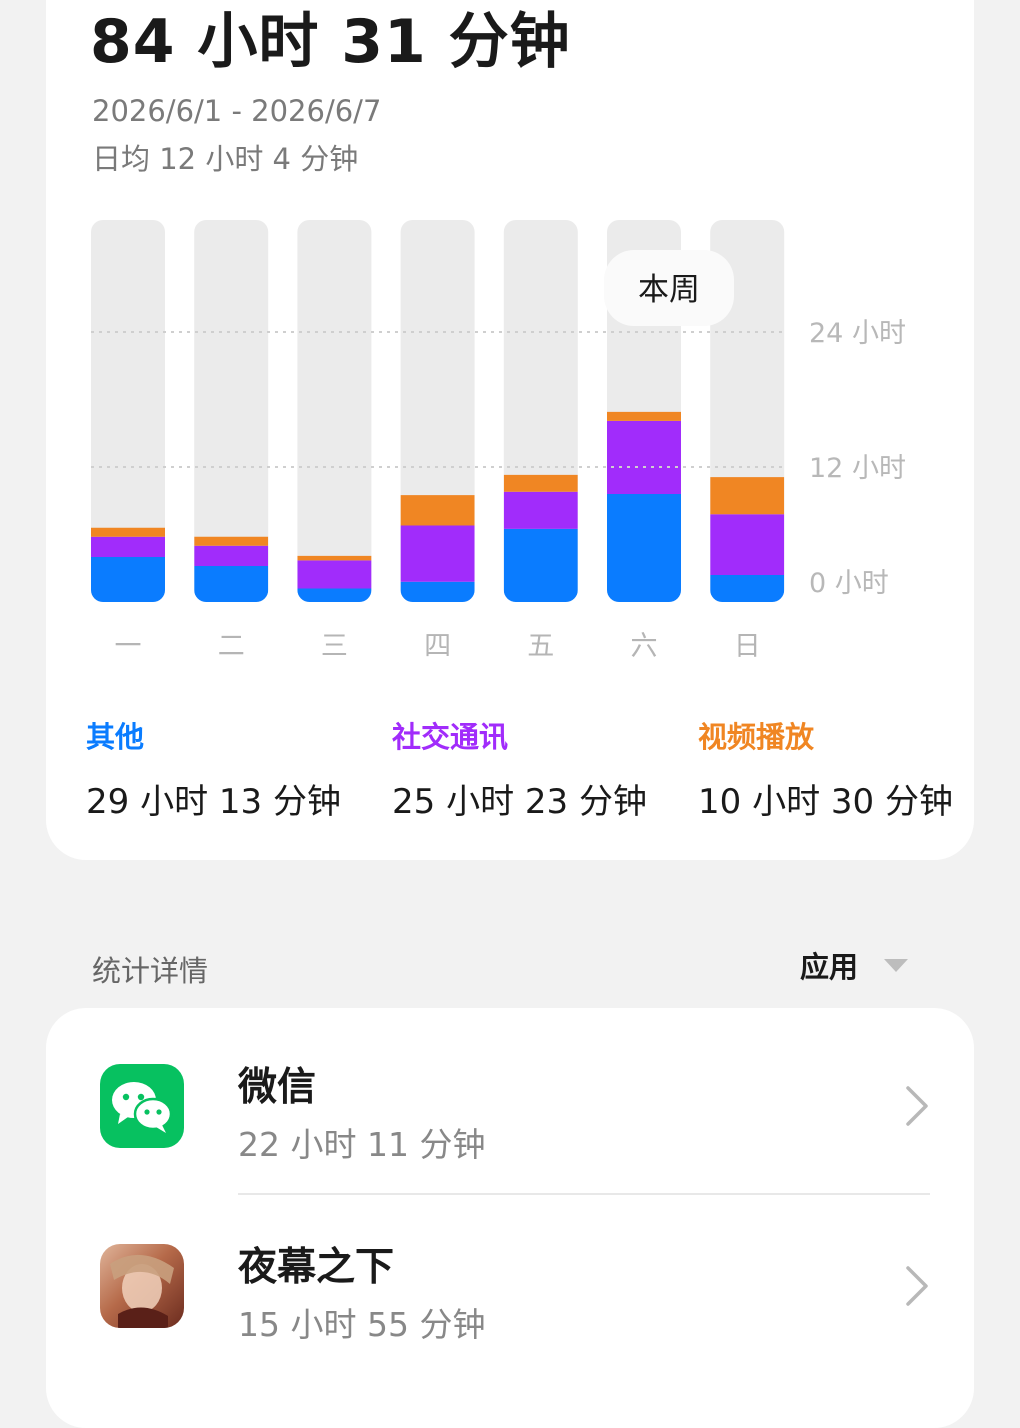 This screenshot has height=1428, width=1020. I want to click on app-usage-time: 22 小时 11 分钟, so click(362, 1144).